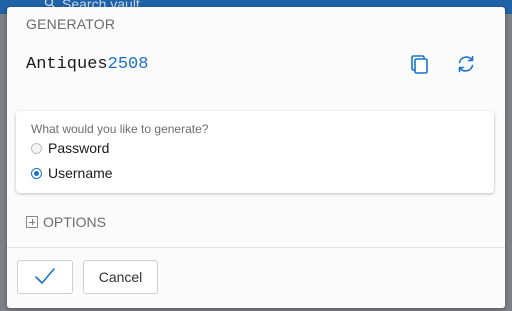 The width and height of the screenshot is (512, 311). What do you see at coordinates (36, 173) in the screenshot?
I see `username-radio` at bounding box center [36, 173].